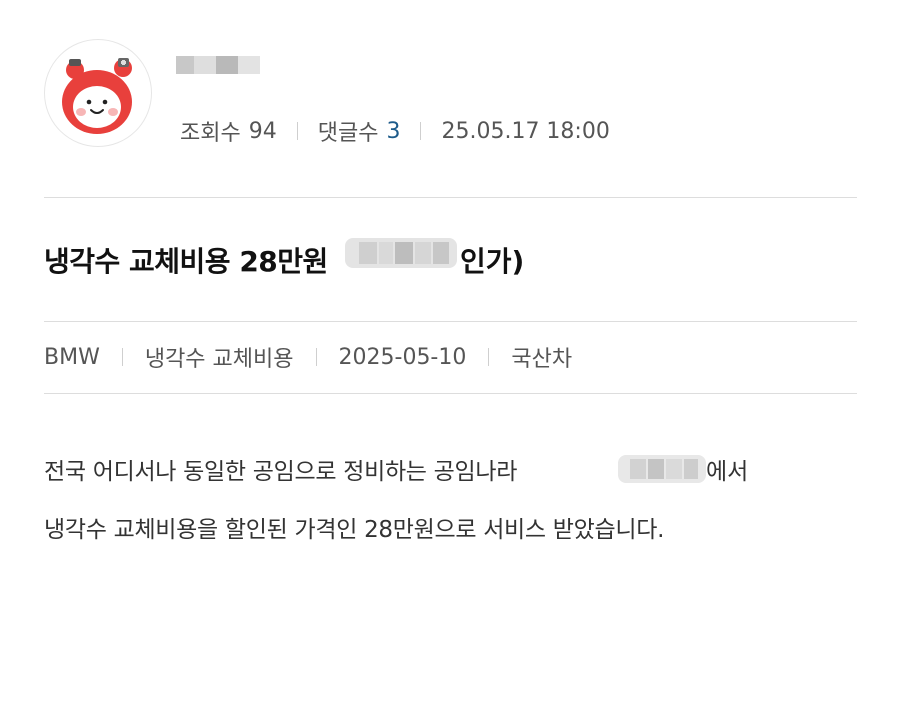 The image size is (900, 719). Describe the element at coordinates (72, 357) in the screenshot. I see `tag-brand: BMW` at that location.